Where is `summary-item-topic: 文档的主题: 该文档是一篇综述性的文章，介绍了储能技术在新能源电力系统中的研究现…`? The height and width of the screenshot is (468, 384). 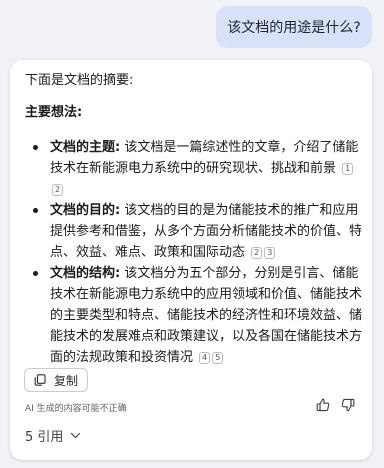
summary-item-topic: 文档的主题: 该文档是一篇综述性的文章，介绍了储能技术在新能源电力系统中的研究现… is located at coordinates (195, 168).